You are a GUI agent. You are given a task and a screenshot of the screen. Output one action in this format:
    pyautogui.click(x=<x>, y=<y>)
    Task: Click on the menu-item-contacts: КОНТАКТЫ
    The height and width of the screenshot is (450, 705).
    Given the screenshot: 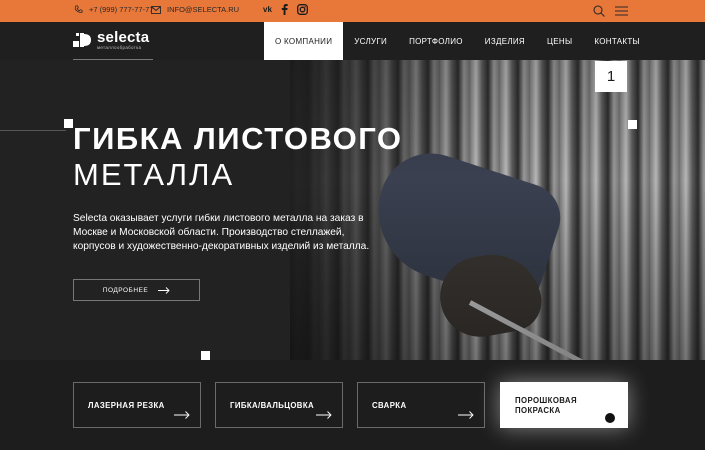 What is the action you would take?
    pyautogui.click(x=617, y=41)
    